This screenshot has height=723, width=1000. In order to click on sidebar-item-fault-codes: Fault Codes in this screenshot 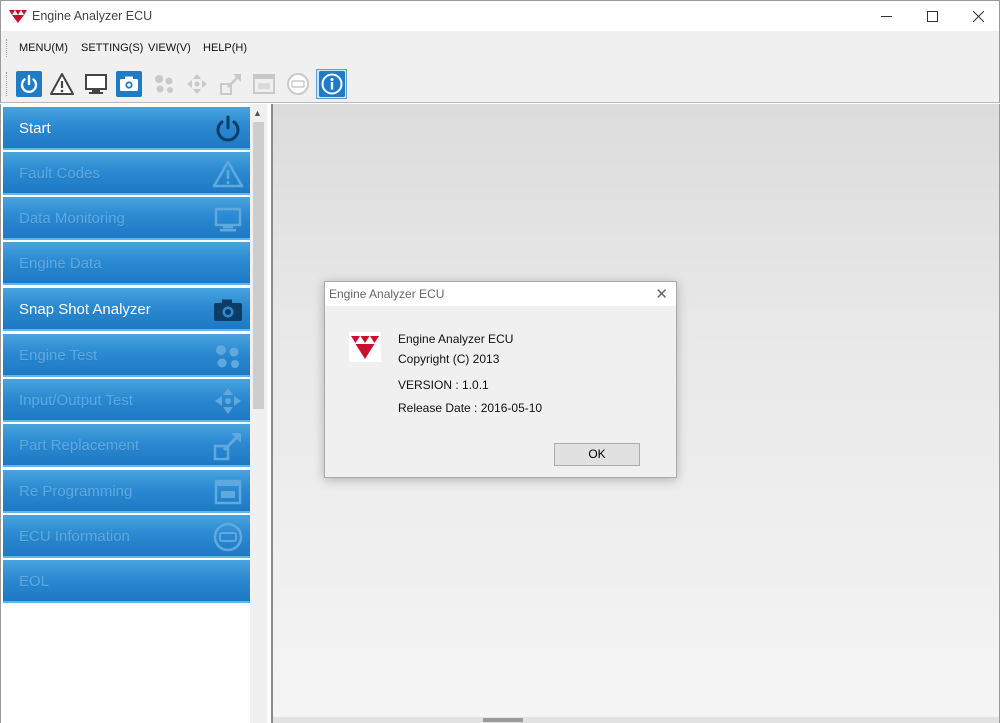, I will do `click(126, 173)`.